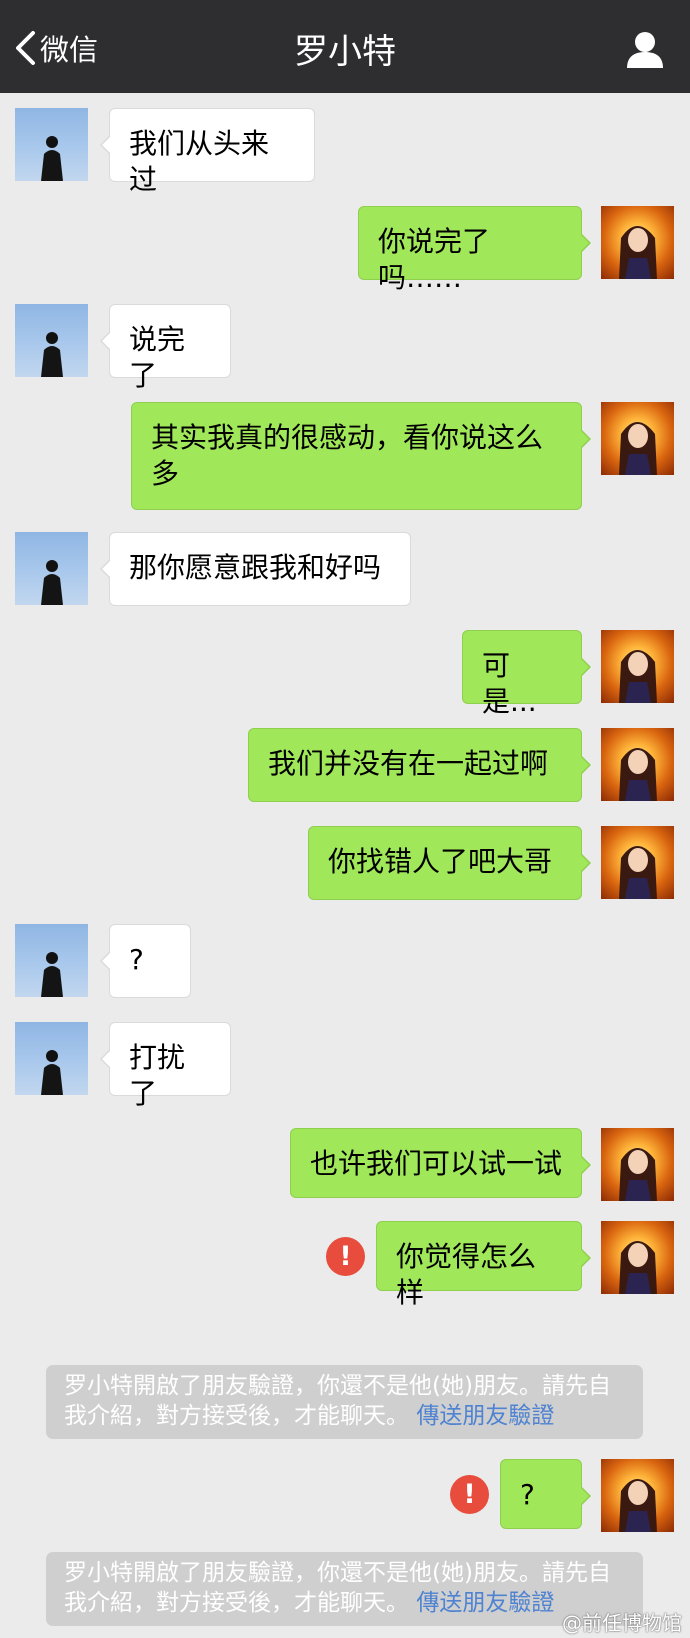  I want to click on message-row: 我们从头来过, so click(345, 152).